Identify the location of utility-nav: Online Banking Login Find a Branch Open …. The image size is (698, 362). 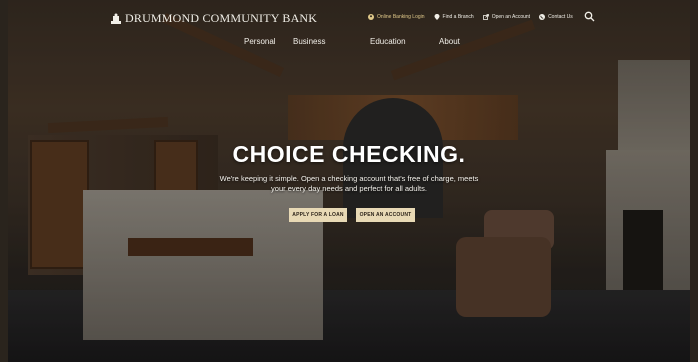
(470, 17).